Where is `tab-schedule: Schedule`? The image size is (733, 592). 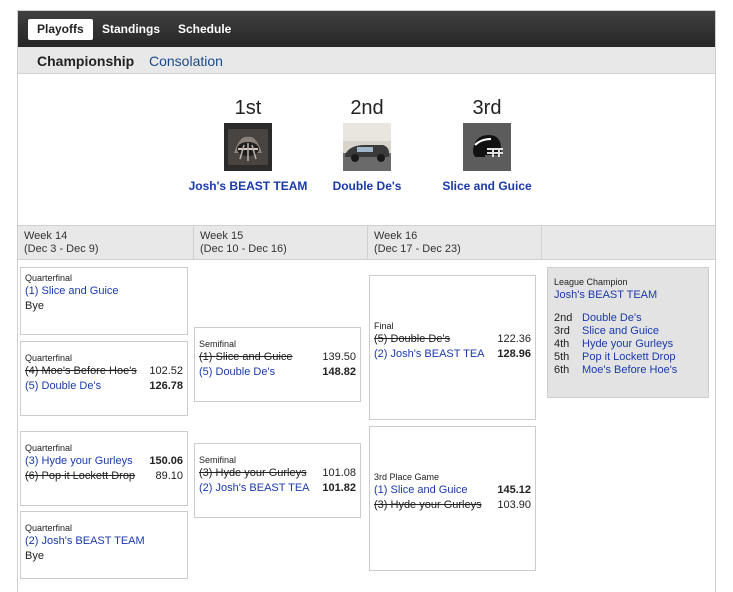
tab-schedule: Schedule is located at coordinates (204, 29).